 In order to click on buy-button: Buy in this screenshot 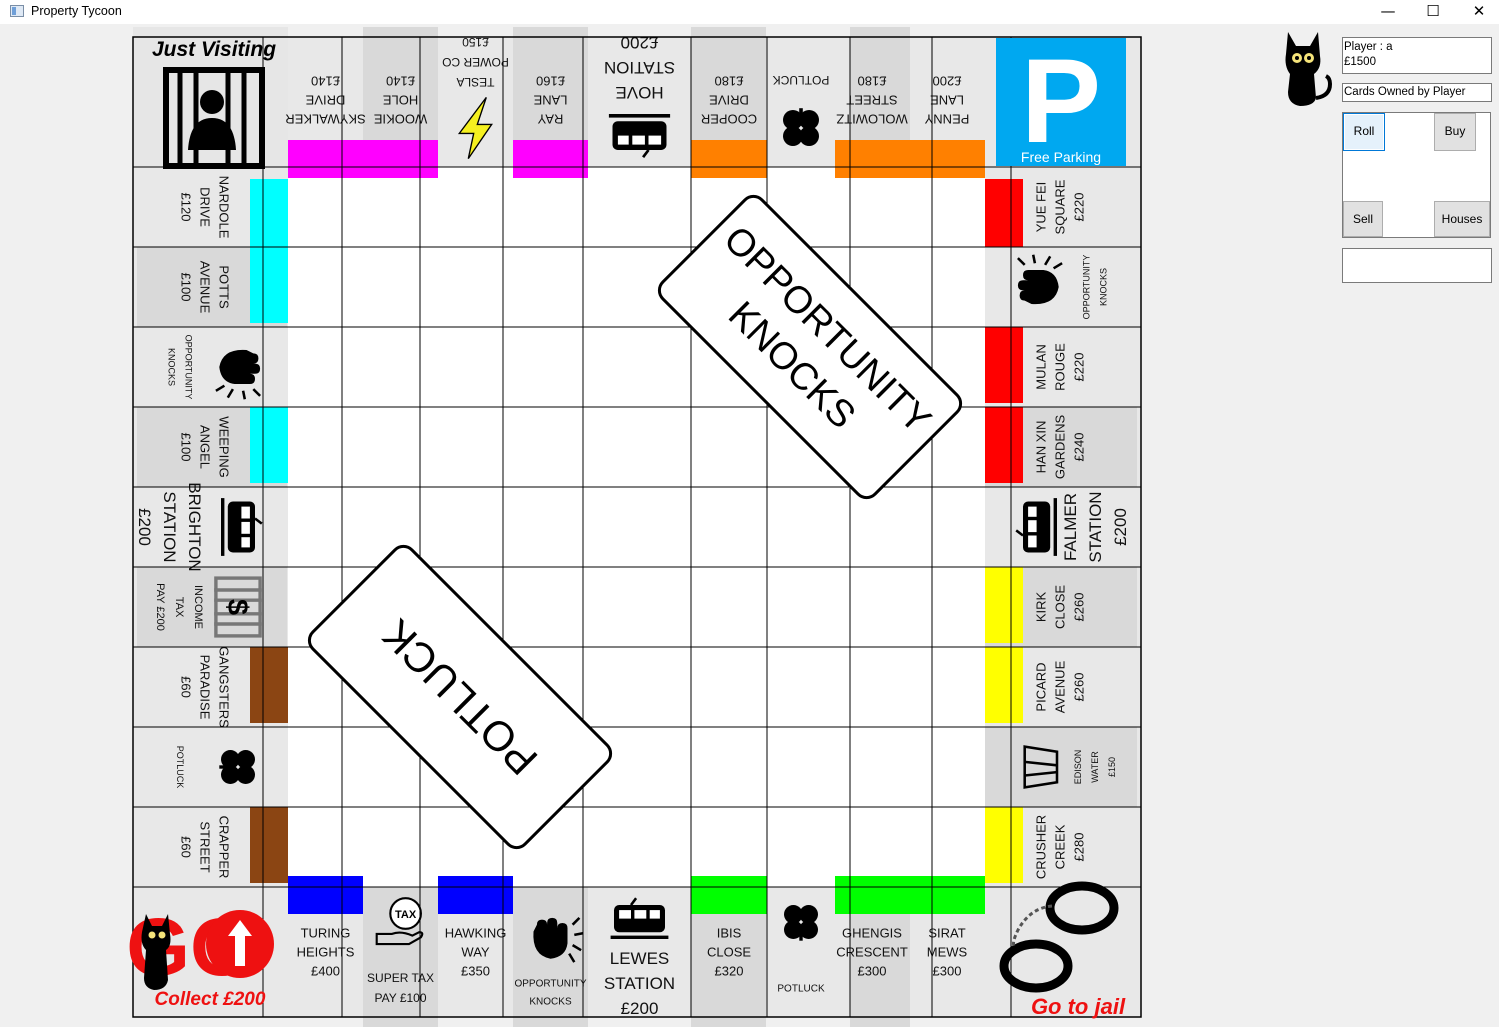, I will do `click(1455, 132)`.